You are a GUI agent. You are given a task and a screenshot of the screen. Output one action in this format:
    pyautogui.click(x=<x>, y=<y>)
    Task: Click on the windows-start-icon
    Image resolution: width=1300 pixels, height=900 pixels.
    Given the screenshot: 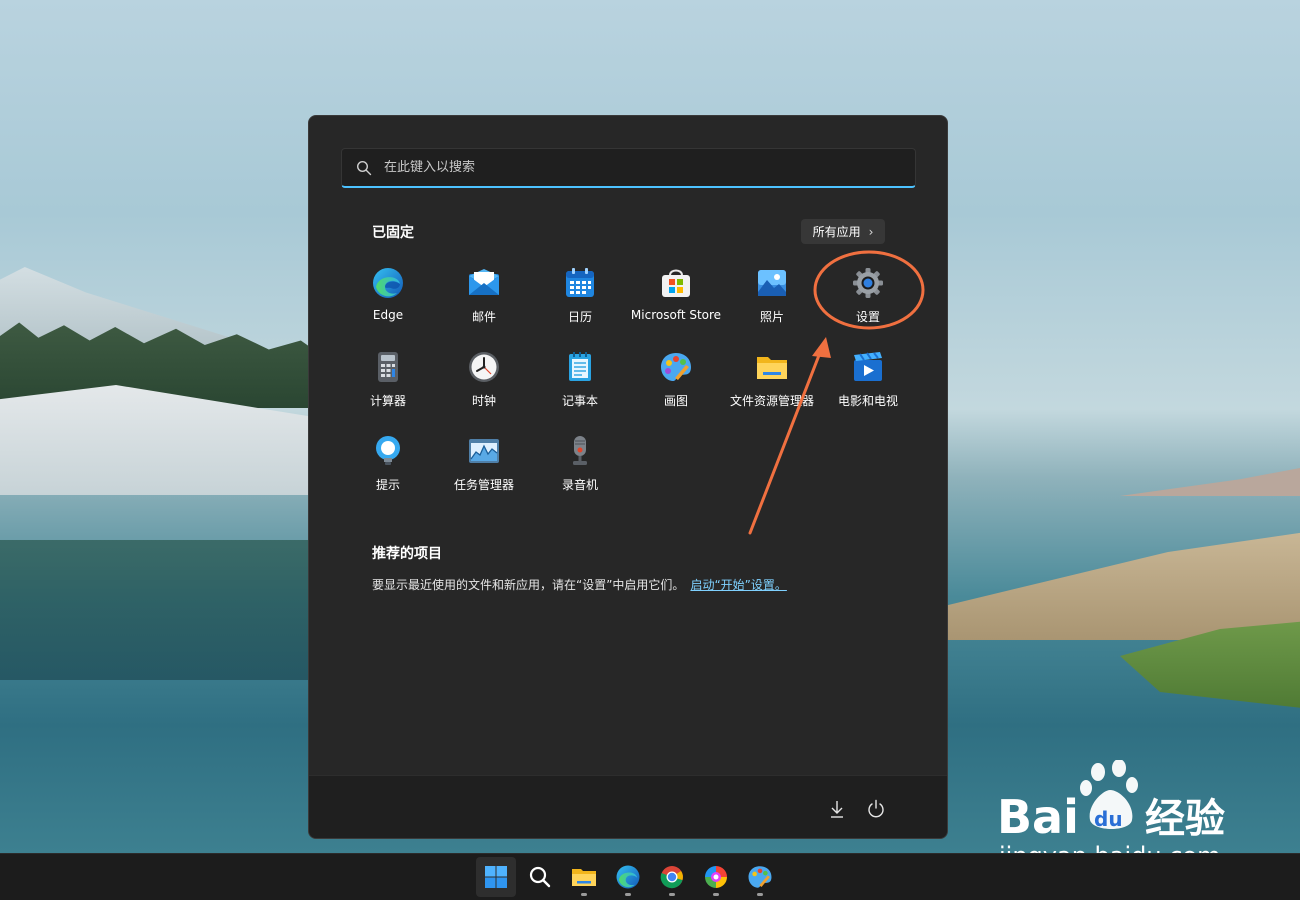 What is the action you would take?
    pyautogui.click(x=496, y=877)
    